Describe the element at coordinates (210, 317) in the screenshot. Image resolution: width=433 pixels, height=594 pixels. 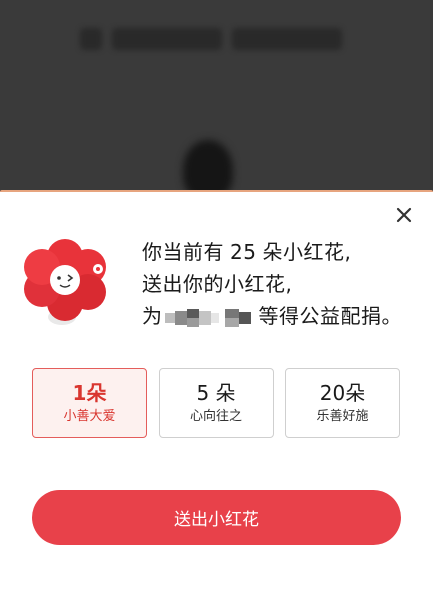
I see `pixelated-name-redaction` at that location.